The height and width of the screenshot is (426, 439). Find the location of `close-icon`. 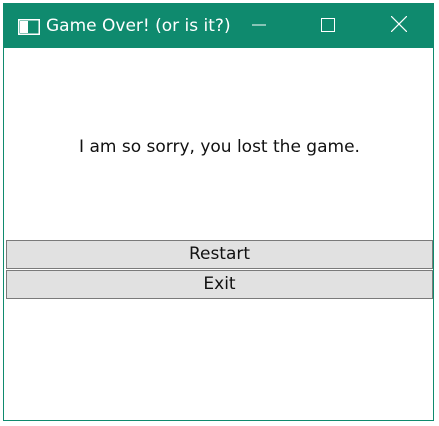

close-icon is located at coordinates (399, 25).